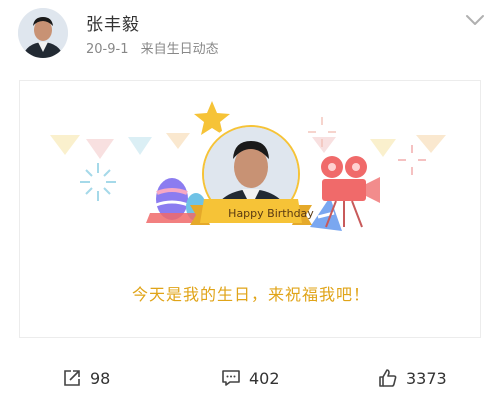 The width and height of the screenshot is (500, 407). Describe the element at coordinates (271, 213) in the screenshot. I see `birthday-banner: Happy Birthday` at that location.